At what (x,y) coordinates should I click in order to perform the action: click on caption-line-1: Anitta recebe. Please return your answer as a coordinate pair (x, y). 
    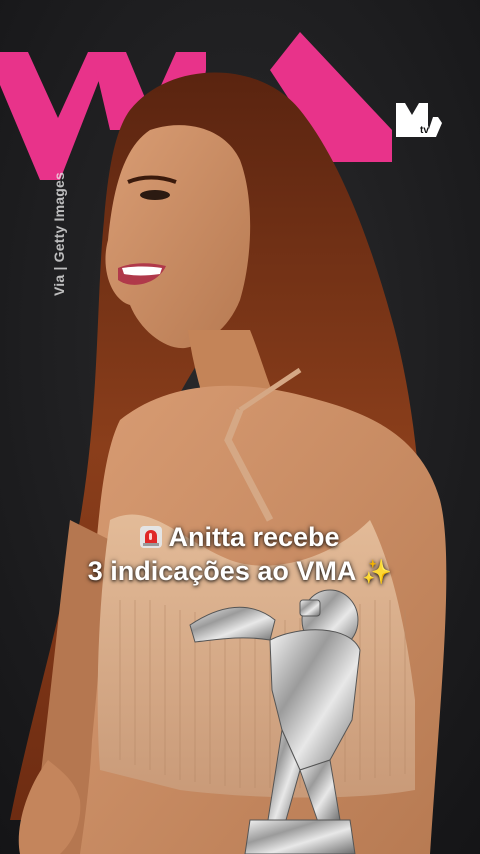
    Looking at the image, I should click on (240, 537).